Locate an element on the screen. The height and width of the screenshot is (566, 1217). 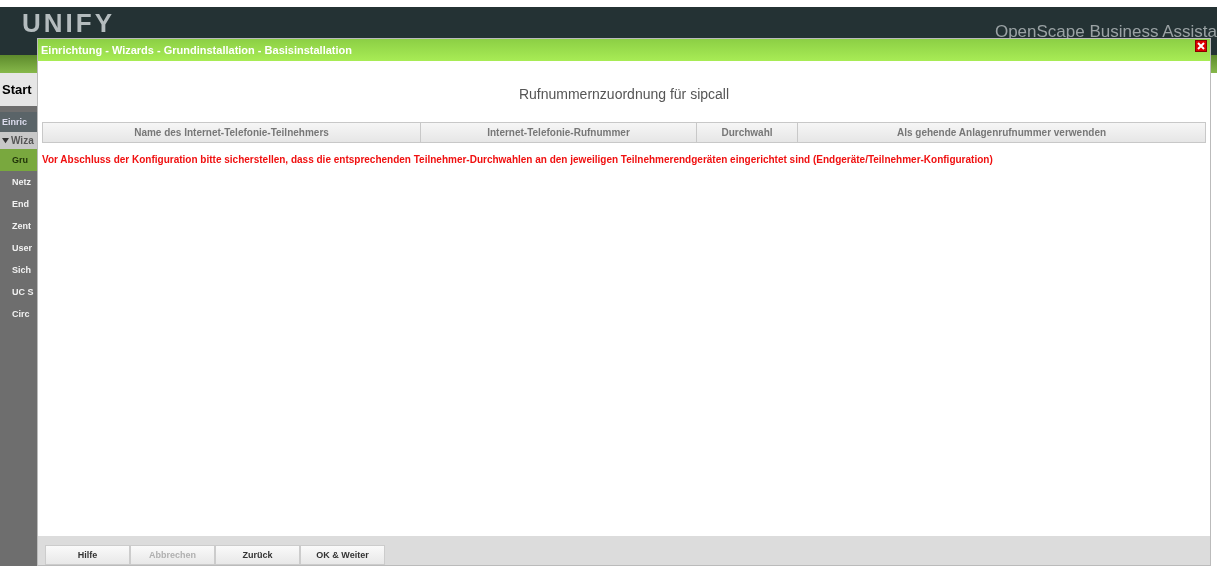
dialog-title: Einrichtung - Wizards - Grundinstallation - Basisinstallation is located at coordinates (196, 50).